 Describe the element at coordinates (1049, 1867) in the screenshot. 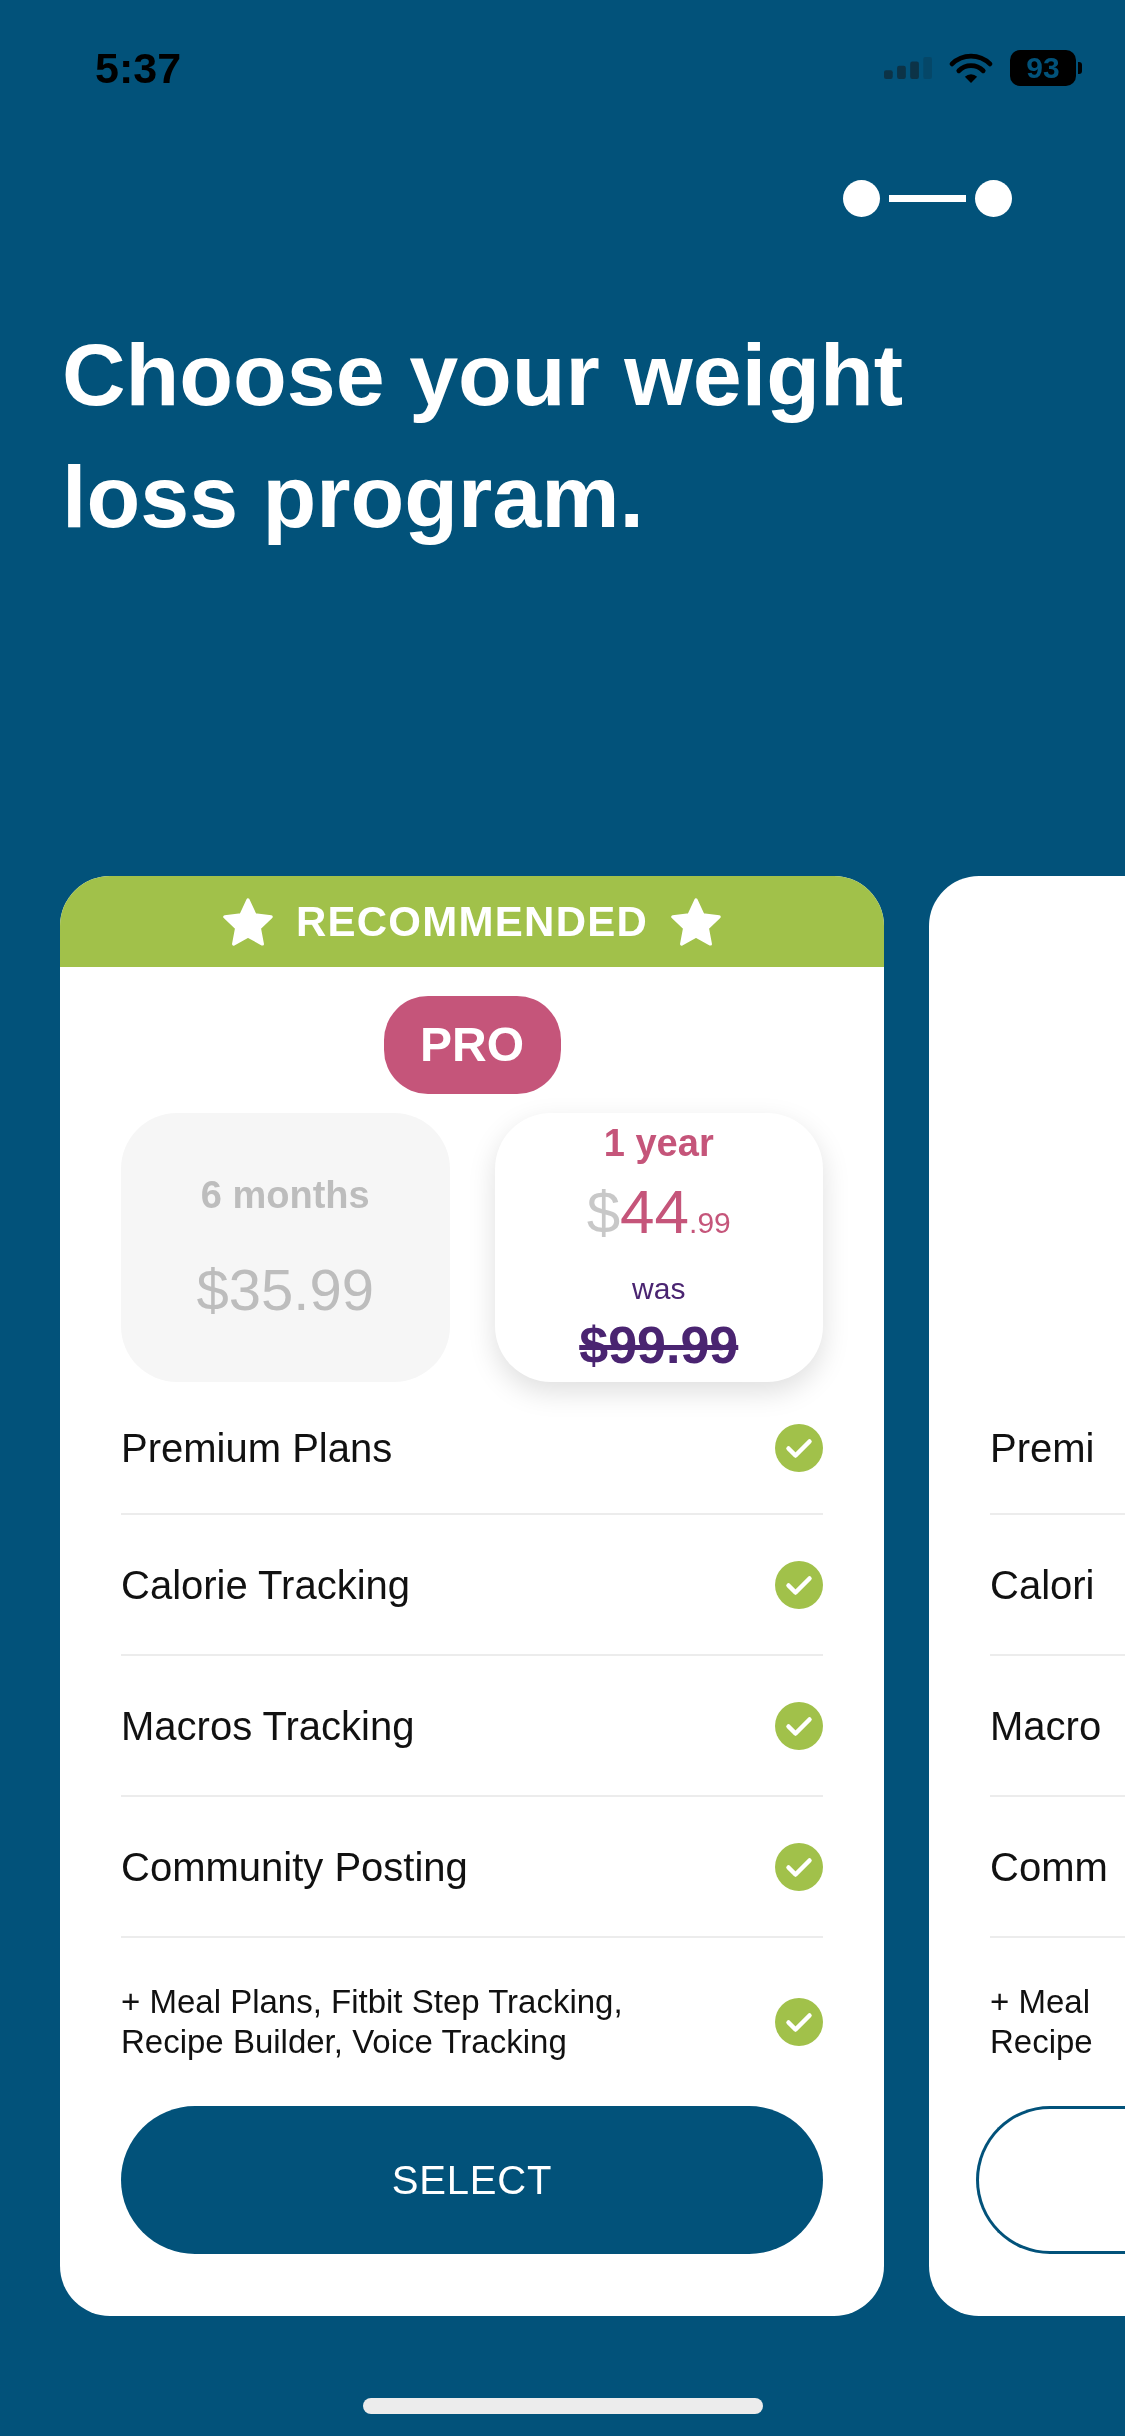

I see `feature-label: Comm` at that location.